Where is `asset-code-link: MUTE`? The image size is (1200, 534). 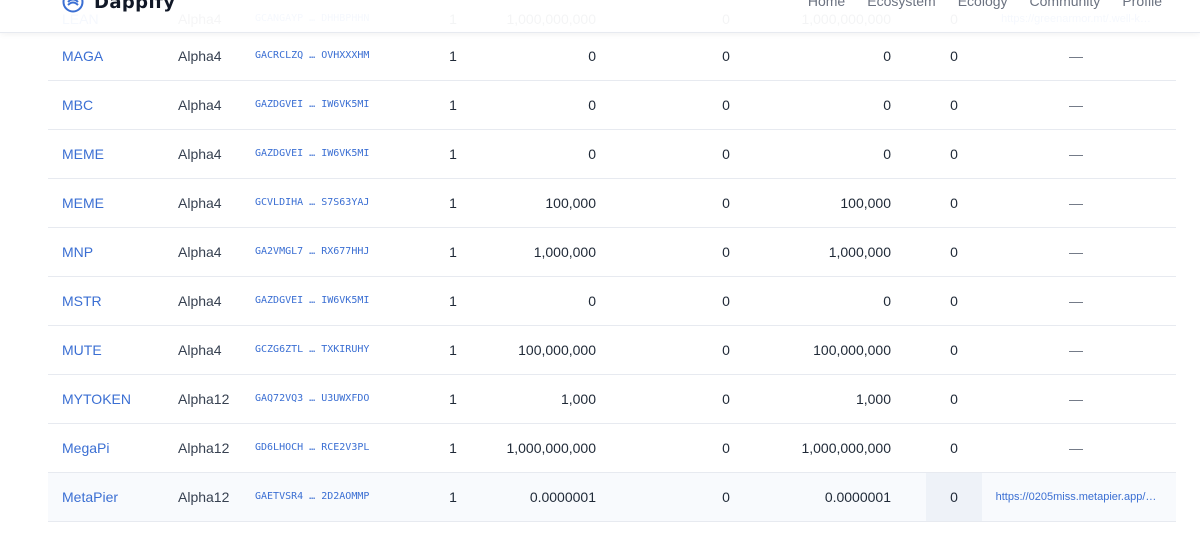 asset-code-link: MUTE is located at coordinates (112, 350).